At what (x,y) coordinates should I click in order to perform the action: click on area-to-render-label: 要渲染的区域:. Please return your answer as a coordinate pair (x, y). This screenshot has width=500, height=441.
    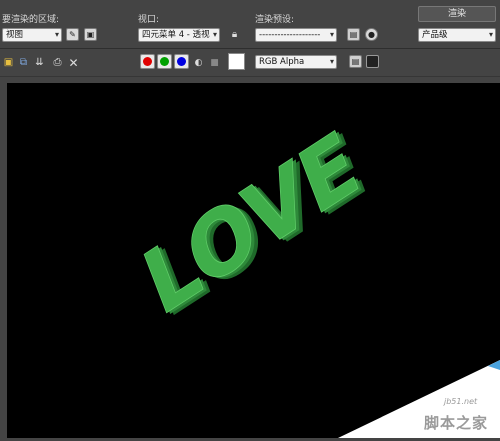
    Looking at the image, I should click on (31, 20).